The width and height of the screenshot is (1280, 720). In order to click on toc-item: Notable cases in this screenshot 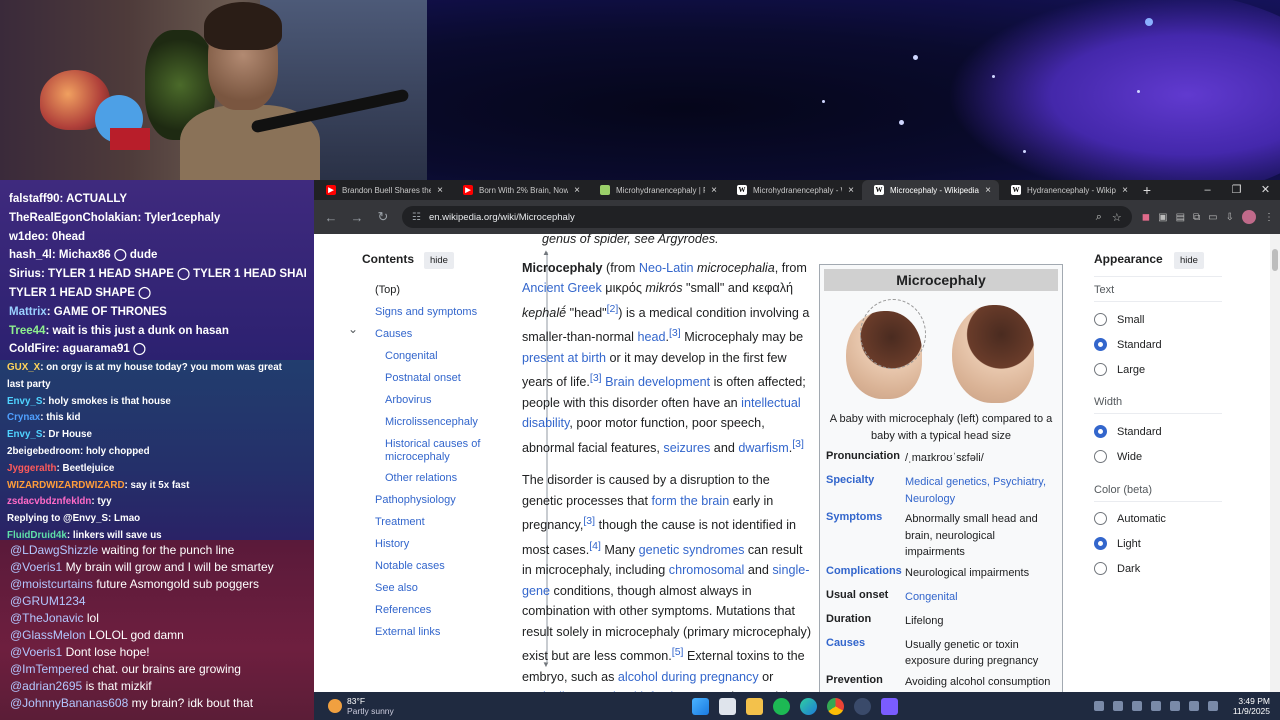, I will do `click(410, 566)`.